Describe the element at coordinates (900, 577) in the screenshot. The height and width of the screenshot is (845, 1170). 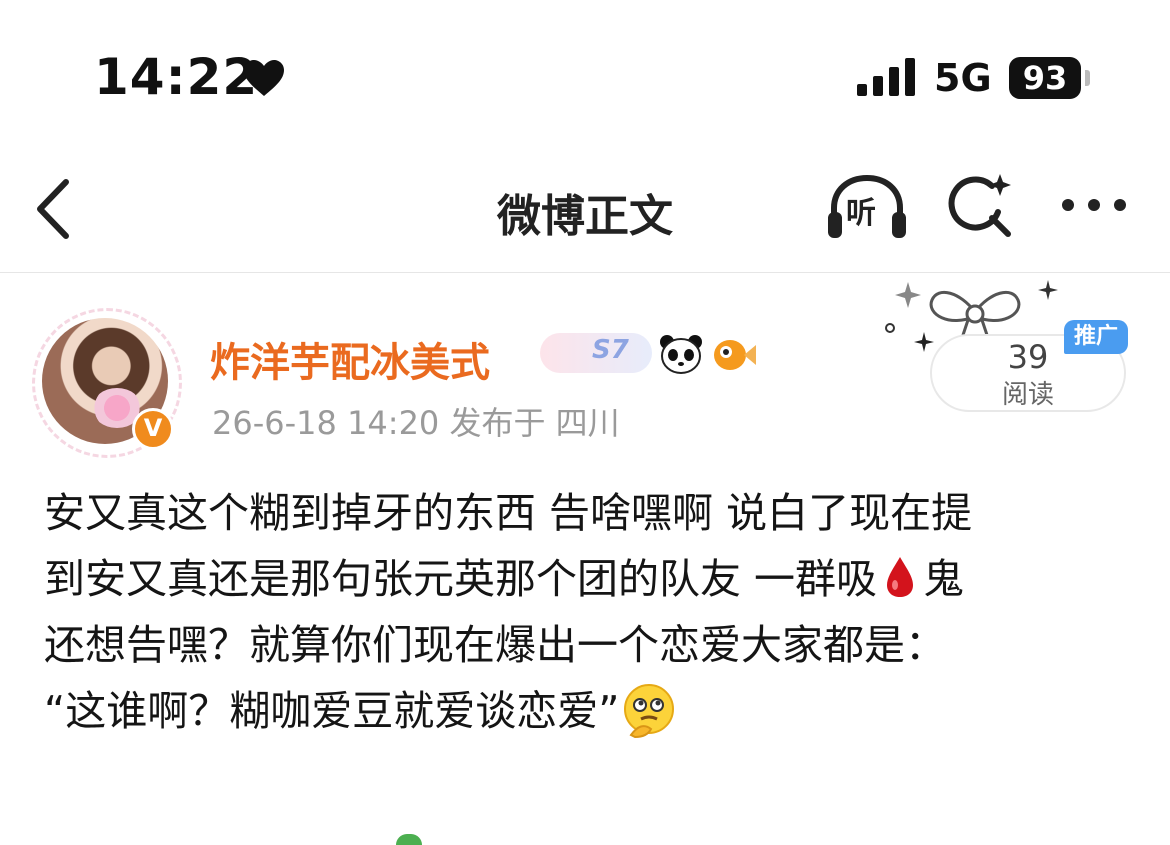
I see `blood-drop-icon` at that location.